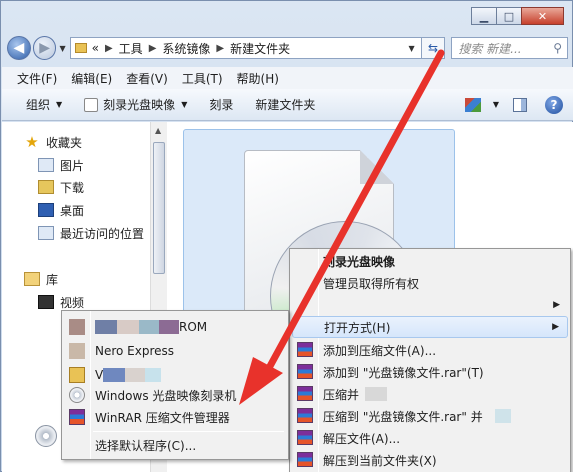 The image size is (573, 472). I want to click on address-bar: « ▶ 工具 ▶ 系统镜像 ▶ 新建文件夹 ▼, so click(245, 48).